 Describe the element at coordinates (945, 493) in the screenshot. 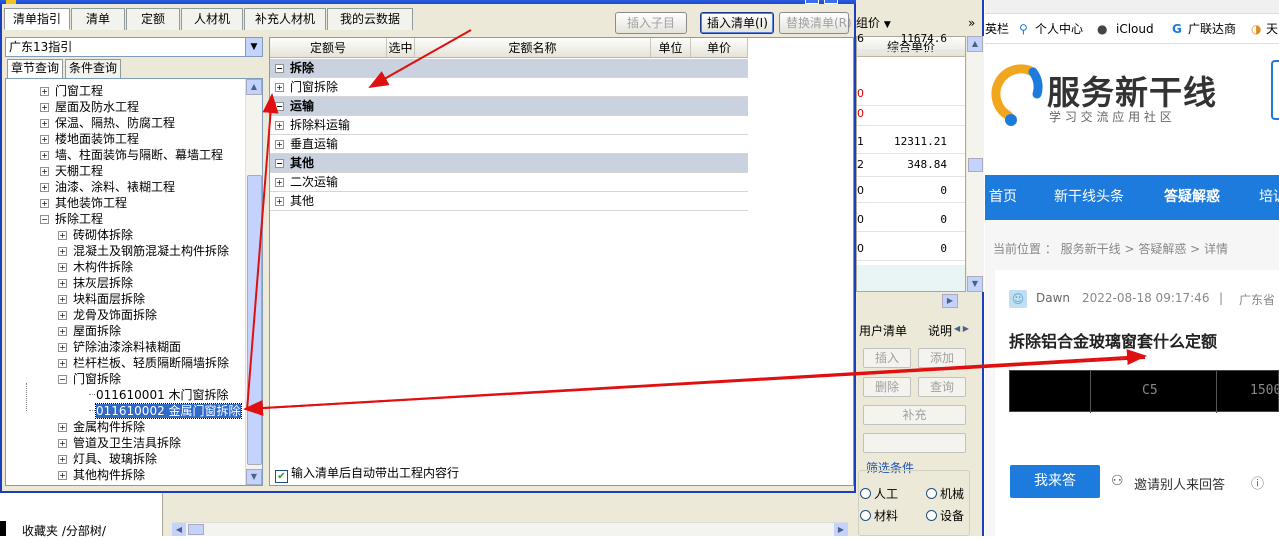

I see `radio-machine: 机械` at that location.